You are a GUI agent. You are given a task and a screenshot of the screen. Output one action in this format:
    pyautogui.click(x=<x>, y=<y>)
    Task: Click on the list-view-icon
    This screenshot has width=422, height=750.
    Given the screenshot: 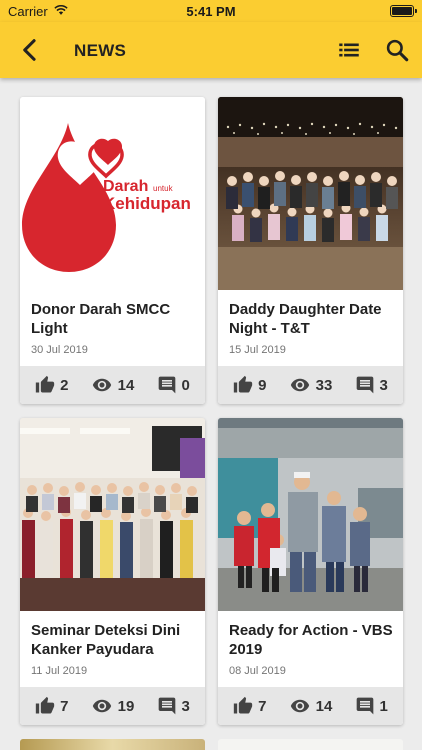 What is the action you would take?
    pyautogui.click(x=349, y=50)
    